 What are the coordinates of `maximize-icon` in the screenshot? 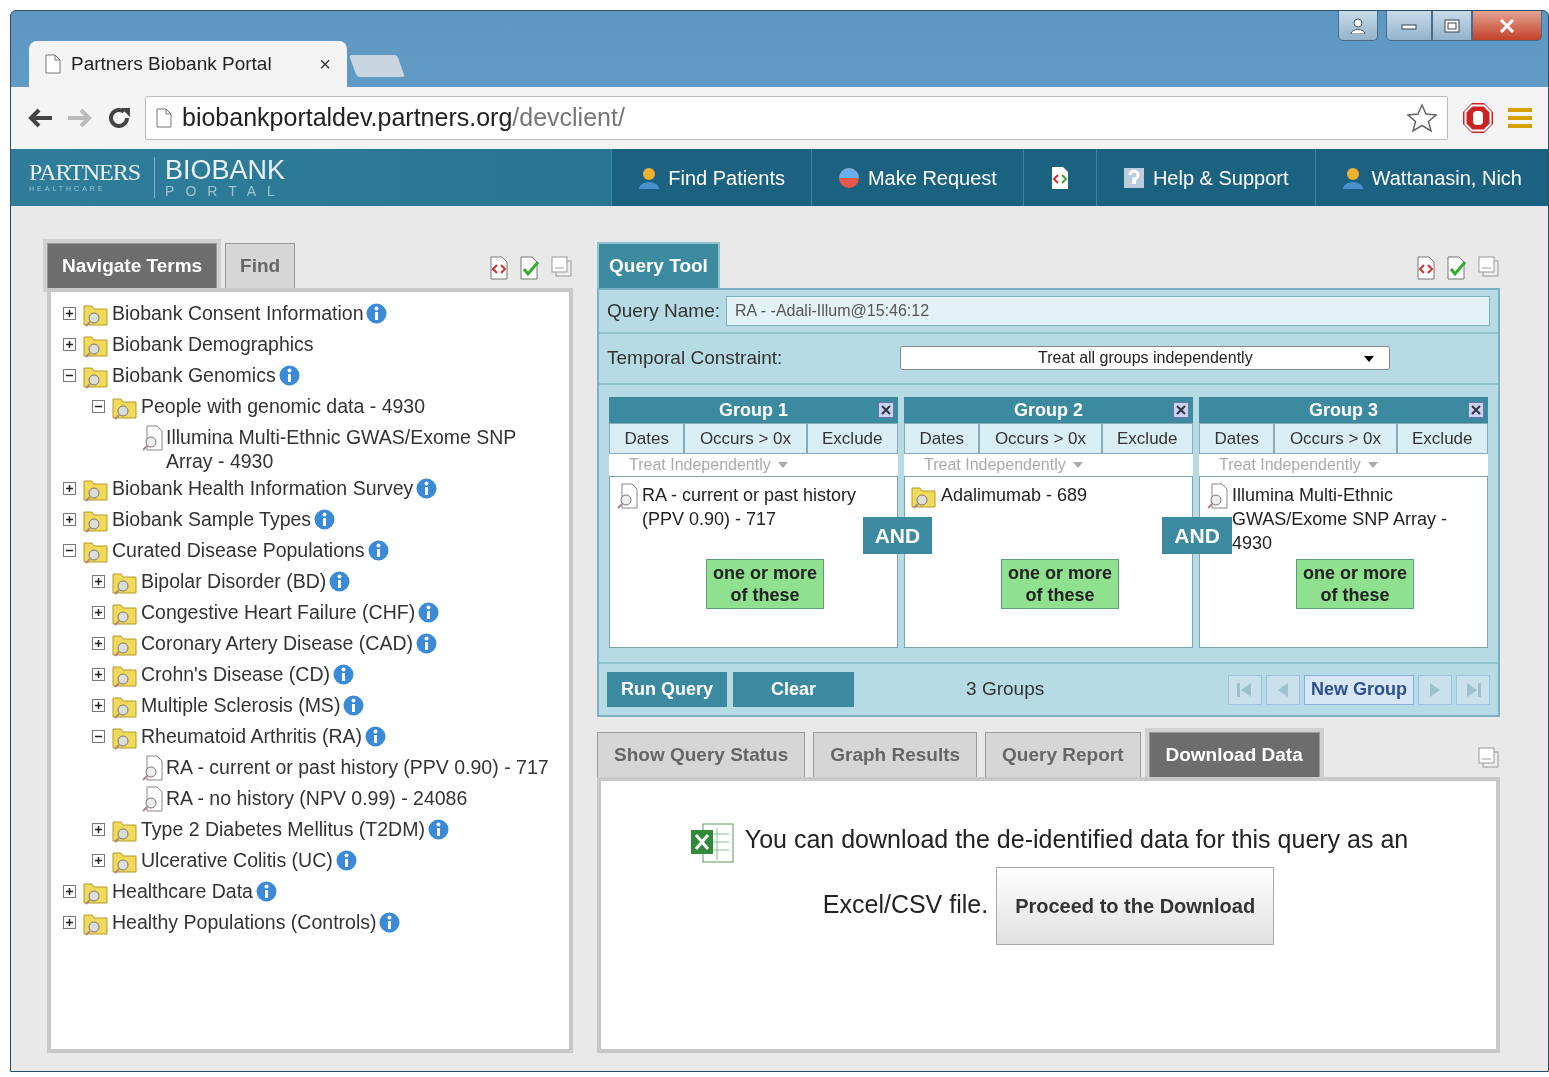 It's located at (1452, 25).